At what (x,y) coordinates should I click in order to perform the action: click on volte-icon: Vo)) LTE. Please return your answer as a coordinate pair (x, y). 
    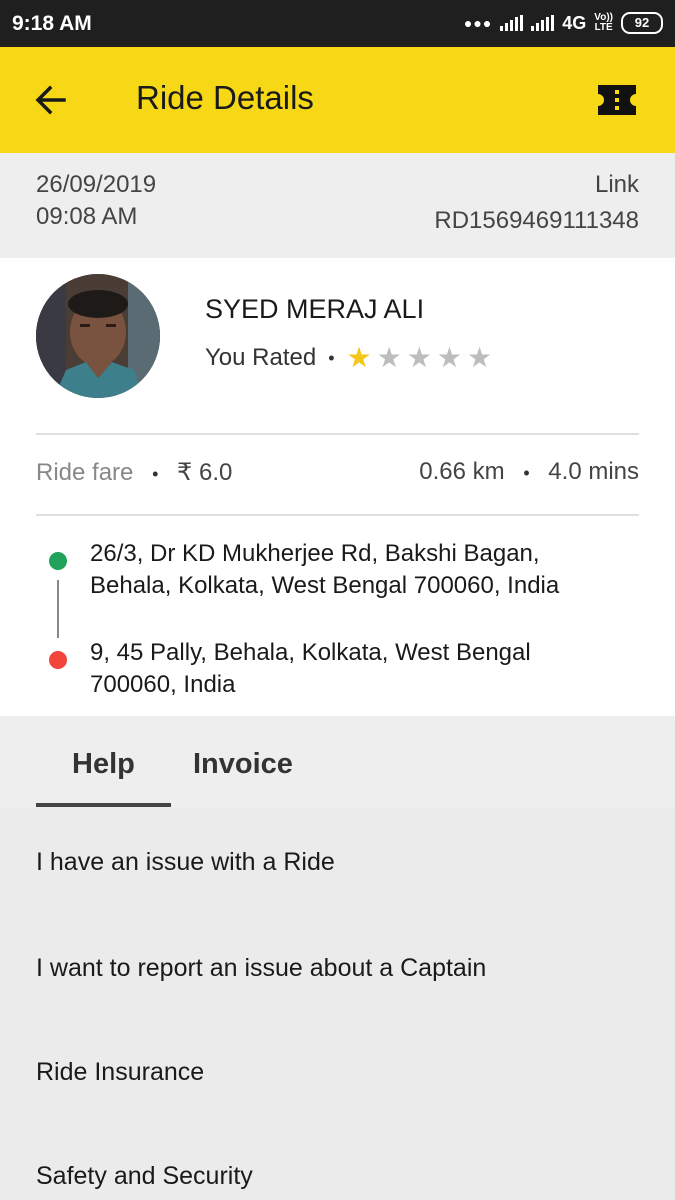
    Looking at the image, I should click on (603, 23).